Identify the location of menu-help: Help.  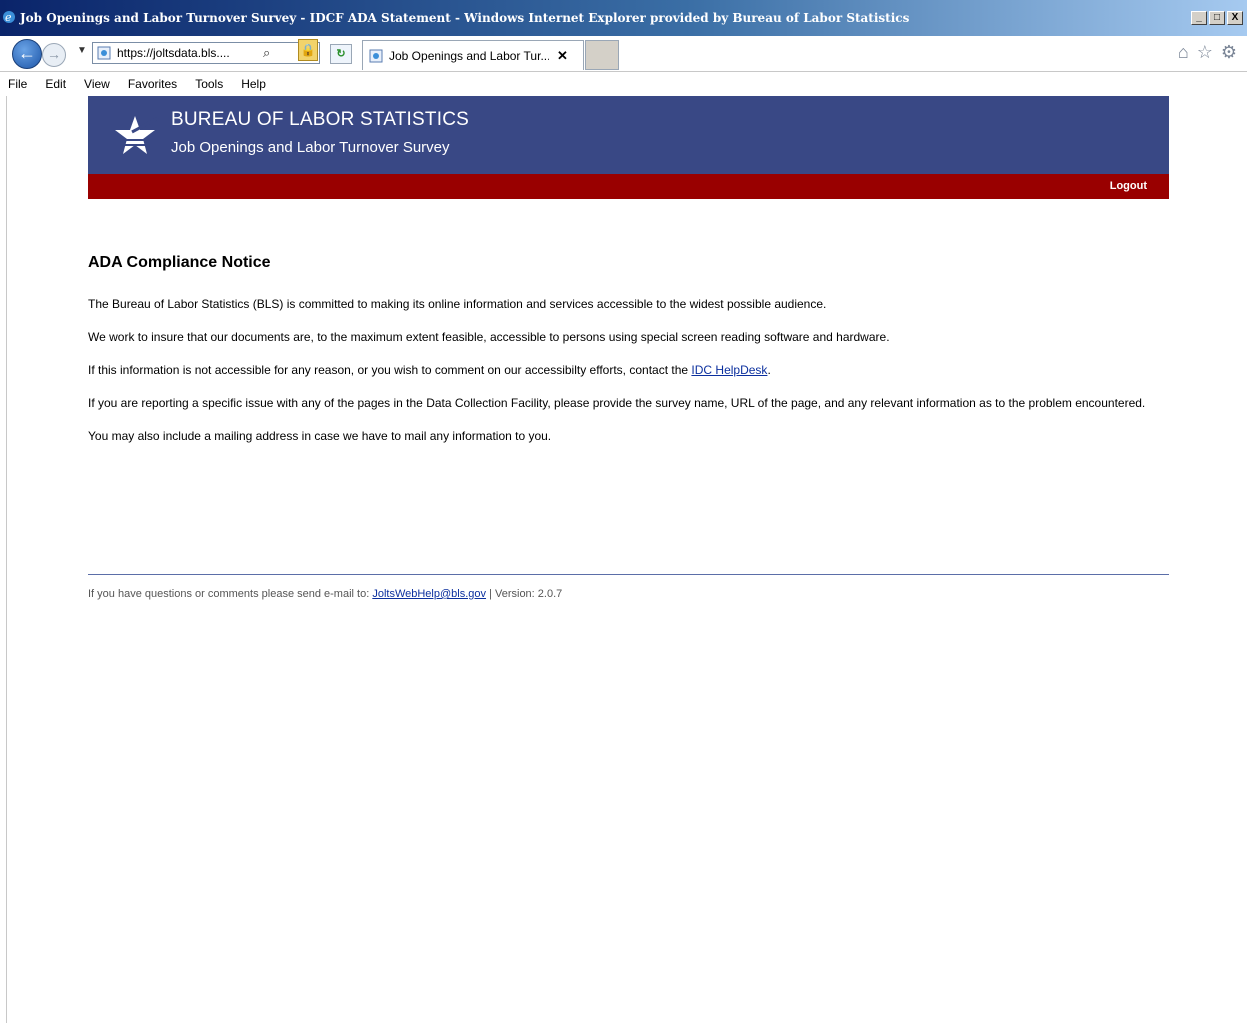
(253, 84).